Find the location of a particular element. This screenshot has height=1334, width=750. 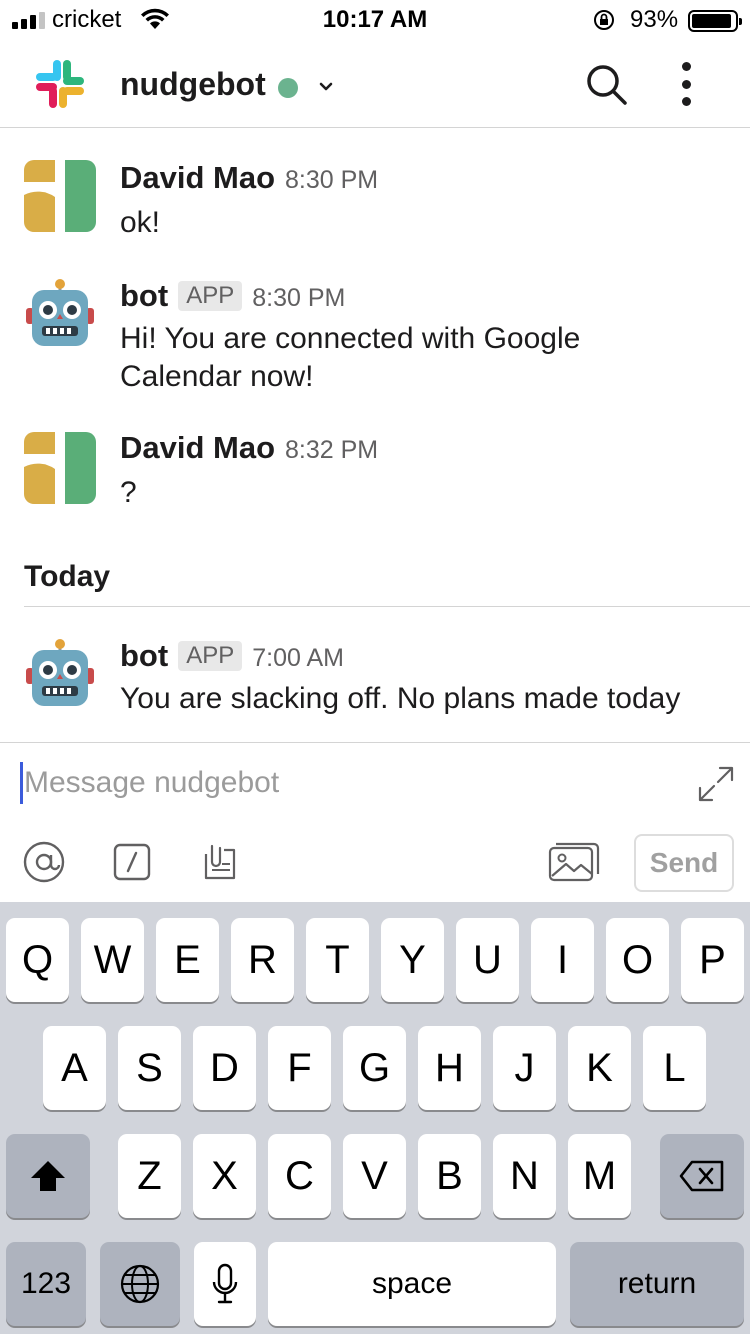

presence-status-icon is located at coordinates (288, 88).